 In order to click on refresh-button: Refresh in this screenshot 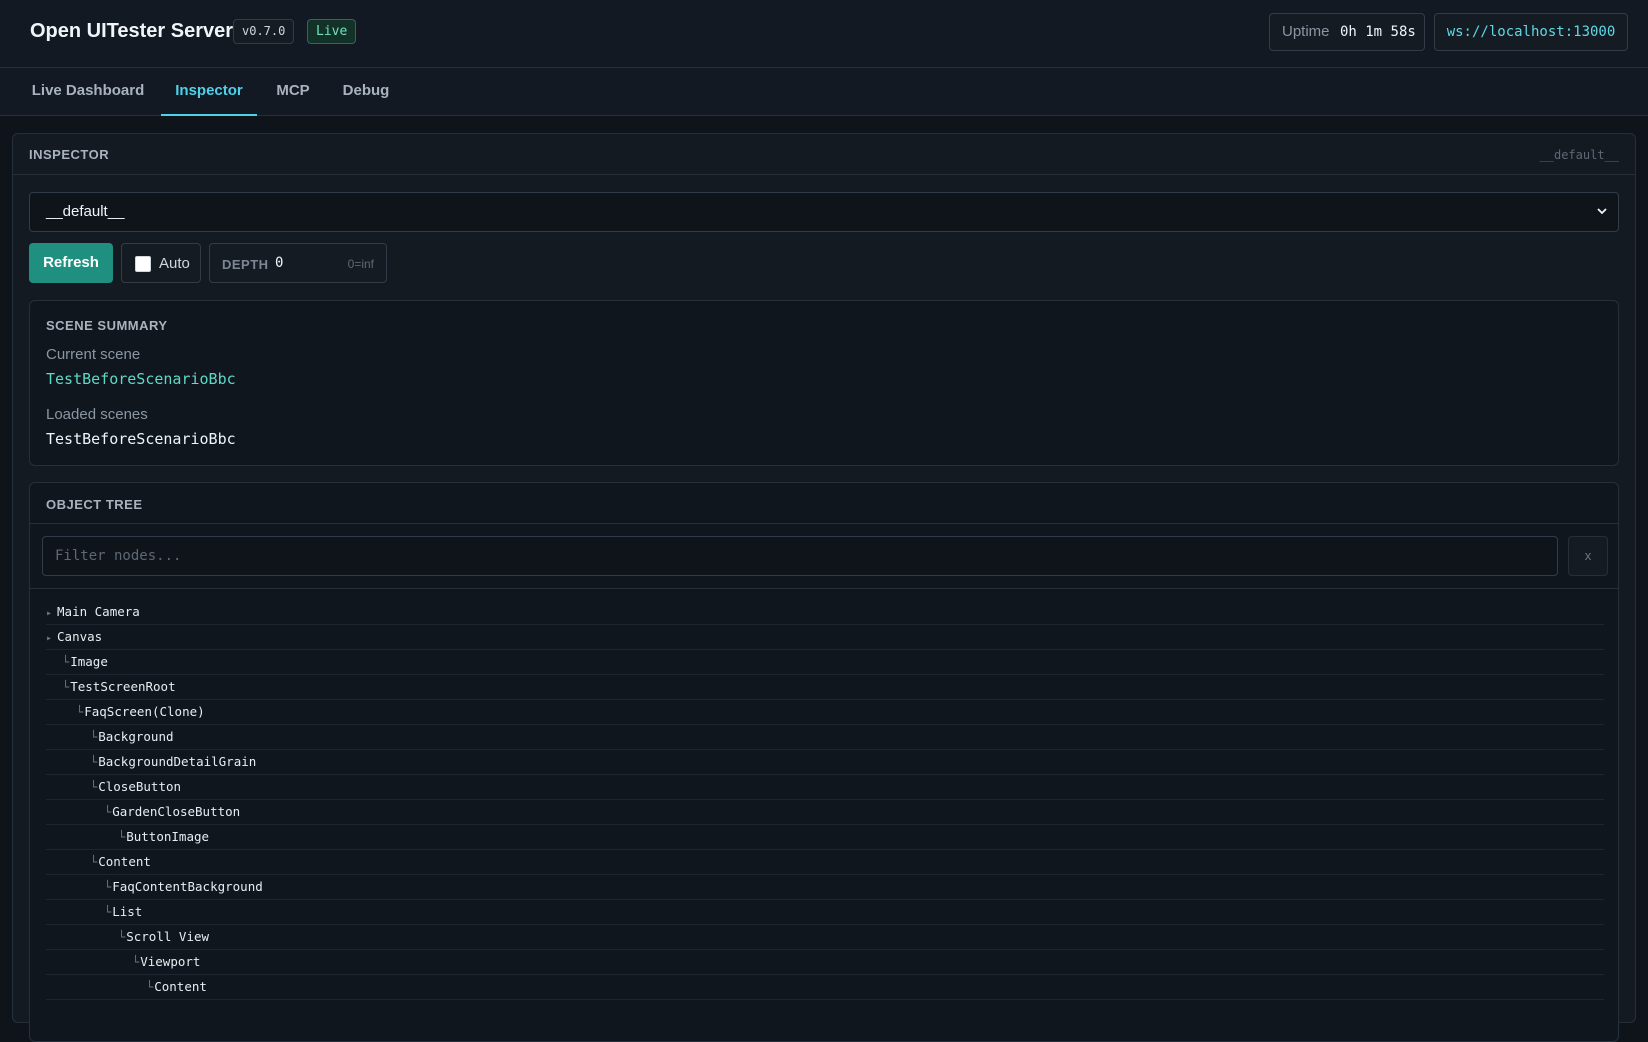, I will do `click(71, 263)`.